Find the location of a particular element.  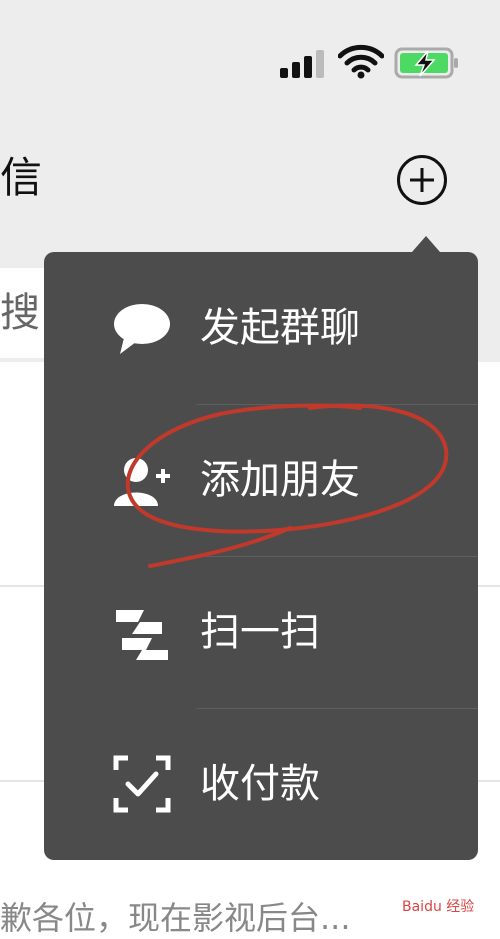

menu-caret is located at coordinates (426, 244).